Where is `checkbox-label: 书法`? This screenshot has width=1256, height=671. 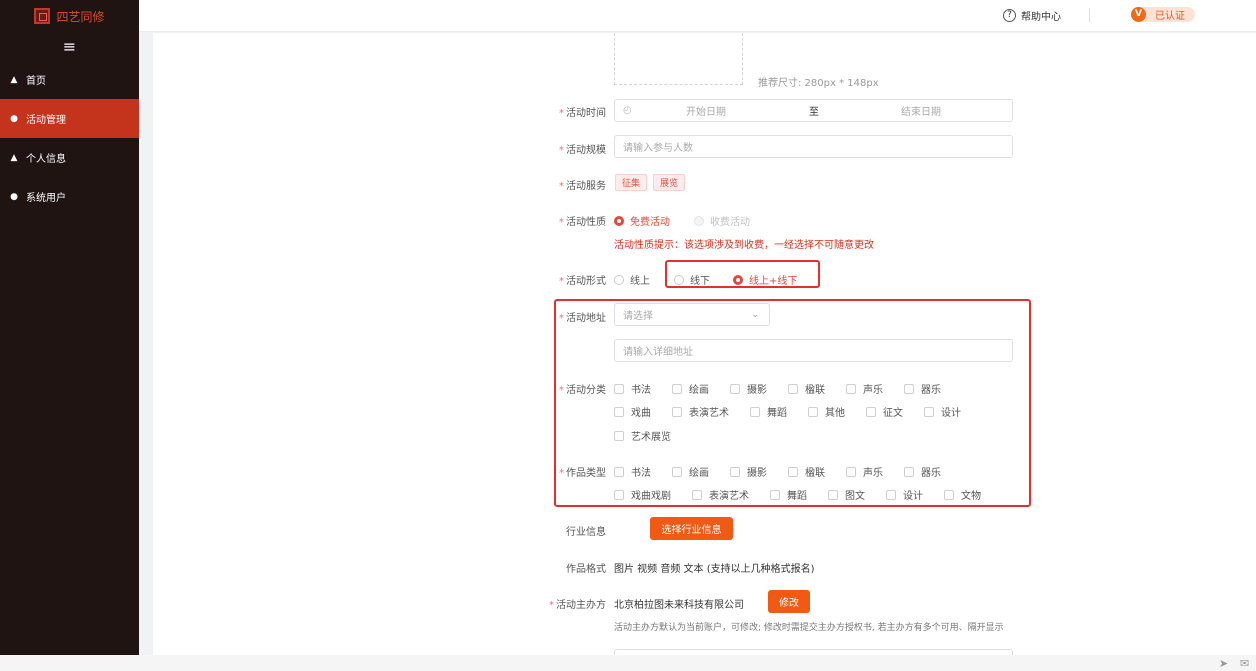 checkbox-label: 书法 is located at coordinates (641, 390).